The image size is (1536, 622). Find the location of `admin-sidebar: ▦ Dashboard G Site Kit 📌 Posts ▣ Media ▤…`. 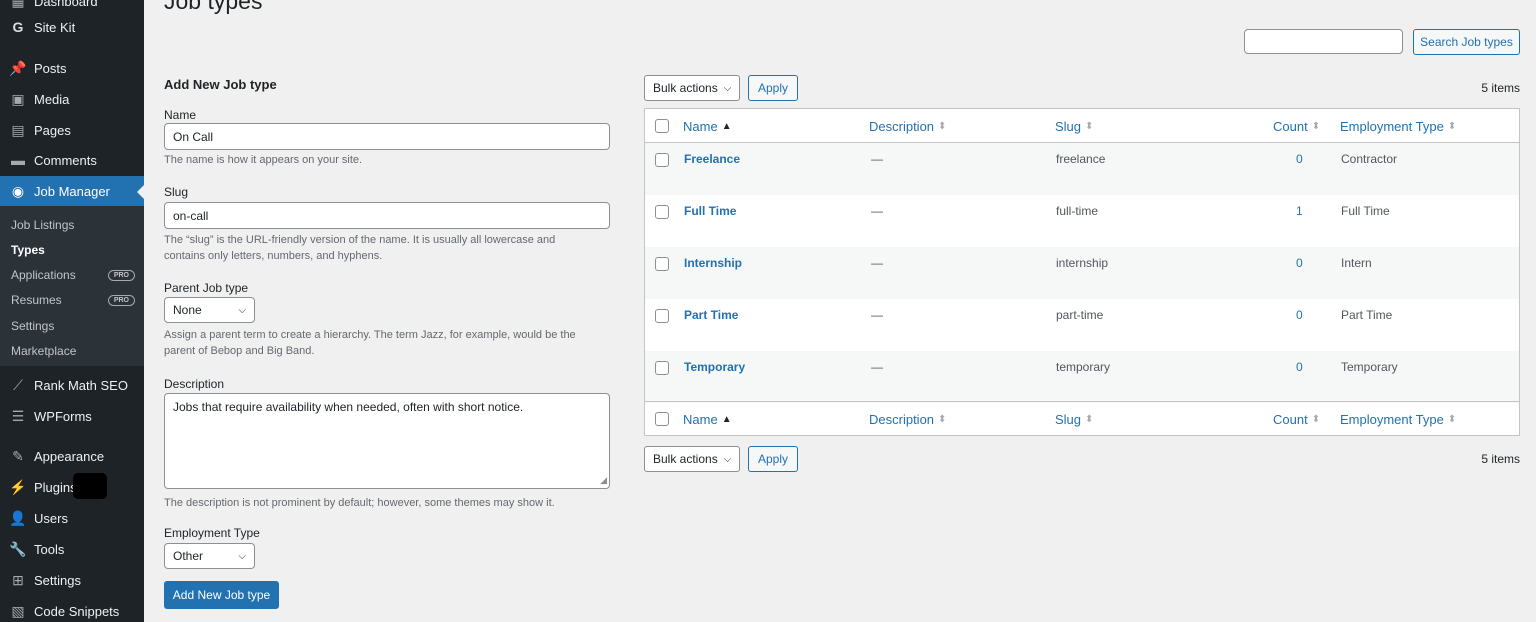

admin-sidebar: ▦ Dashboard G Site Kit 📌 Posts ▣ Media ▤… is located at coordinates (72, 311).